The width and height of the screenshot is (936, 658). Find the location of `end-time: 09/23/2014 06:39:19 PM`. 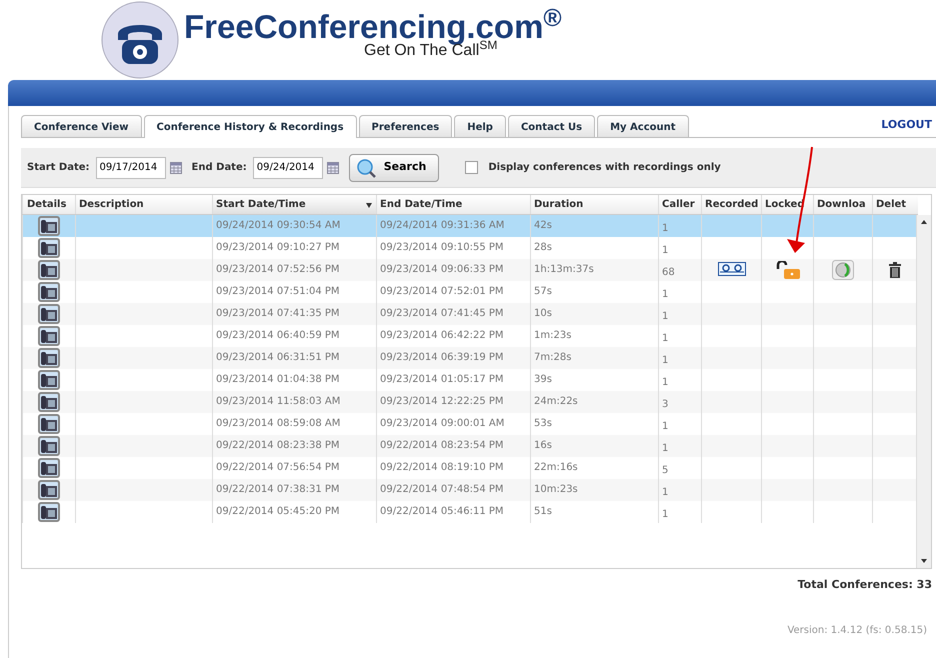

end-time: 09/23/2014 06:39:19 PM is located at coordinates (442, 357).